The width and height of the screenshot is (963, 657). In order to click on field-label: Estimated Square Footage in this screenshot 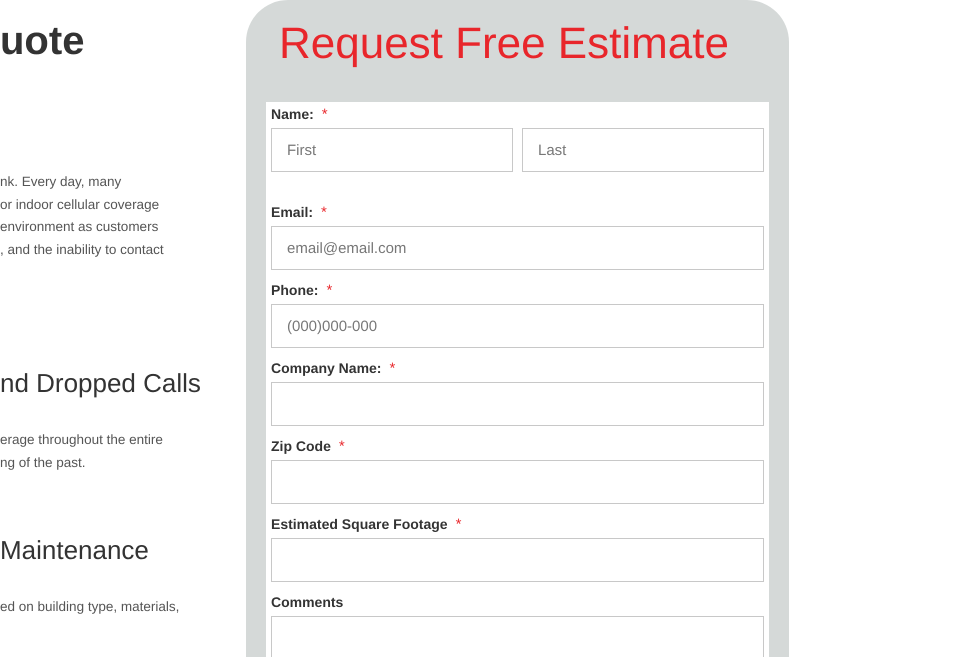, I will do `click(359, 524)`.